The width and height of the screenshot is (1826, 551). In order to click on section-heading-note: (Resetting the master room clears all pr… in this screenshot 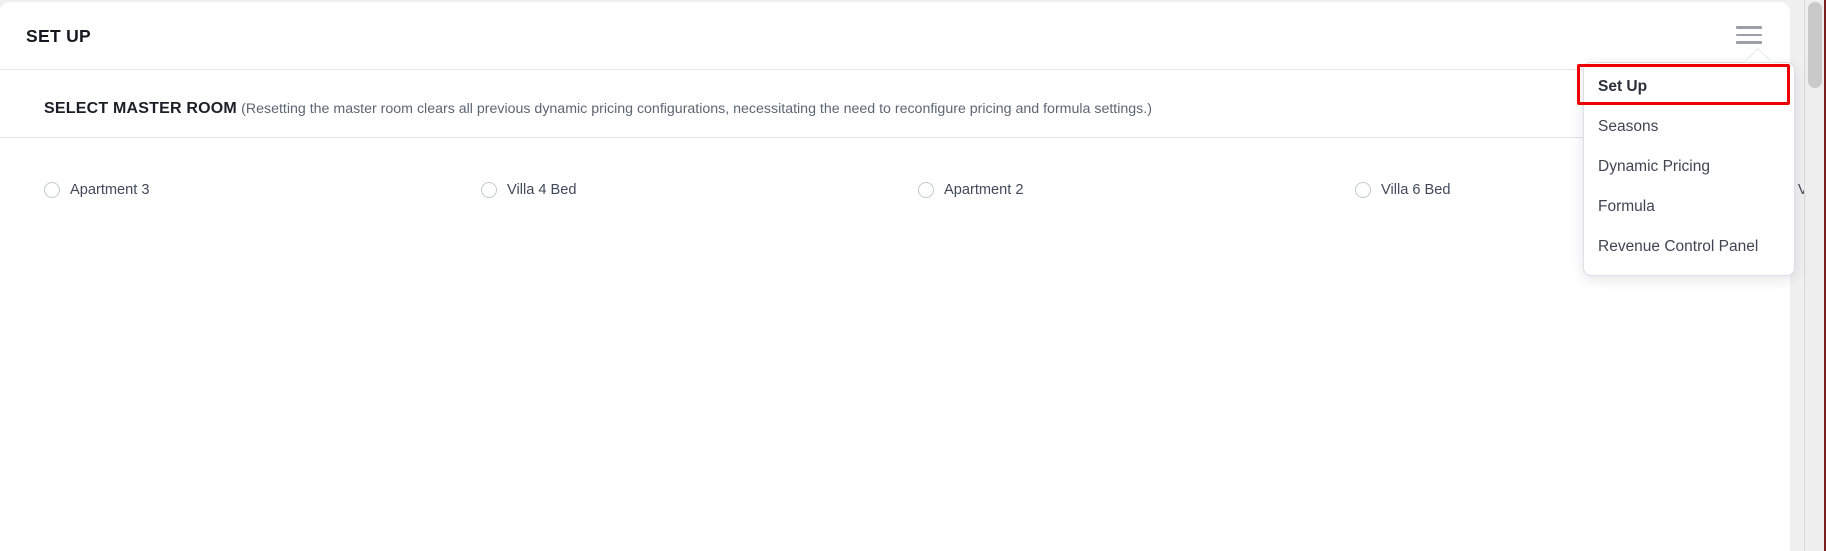, I will do `click(696, 109)`.